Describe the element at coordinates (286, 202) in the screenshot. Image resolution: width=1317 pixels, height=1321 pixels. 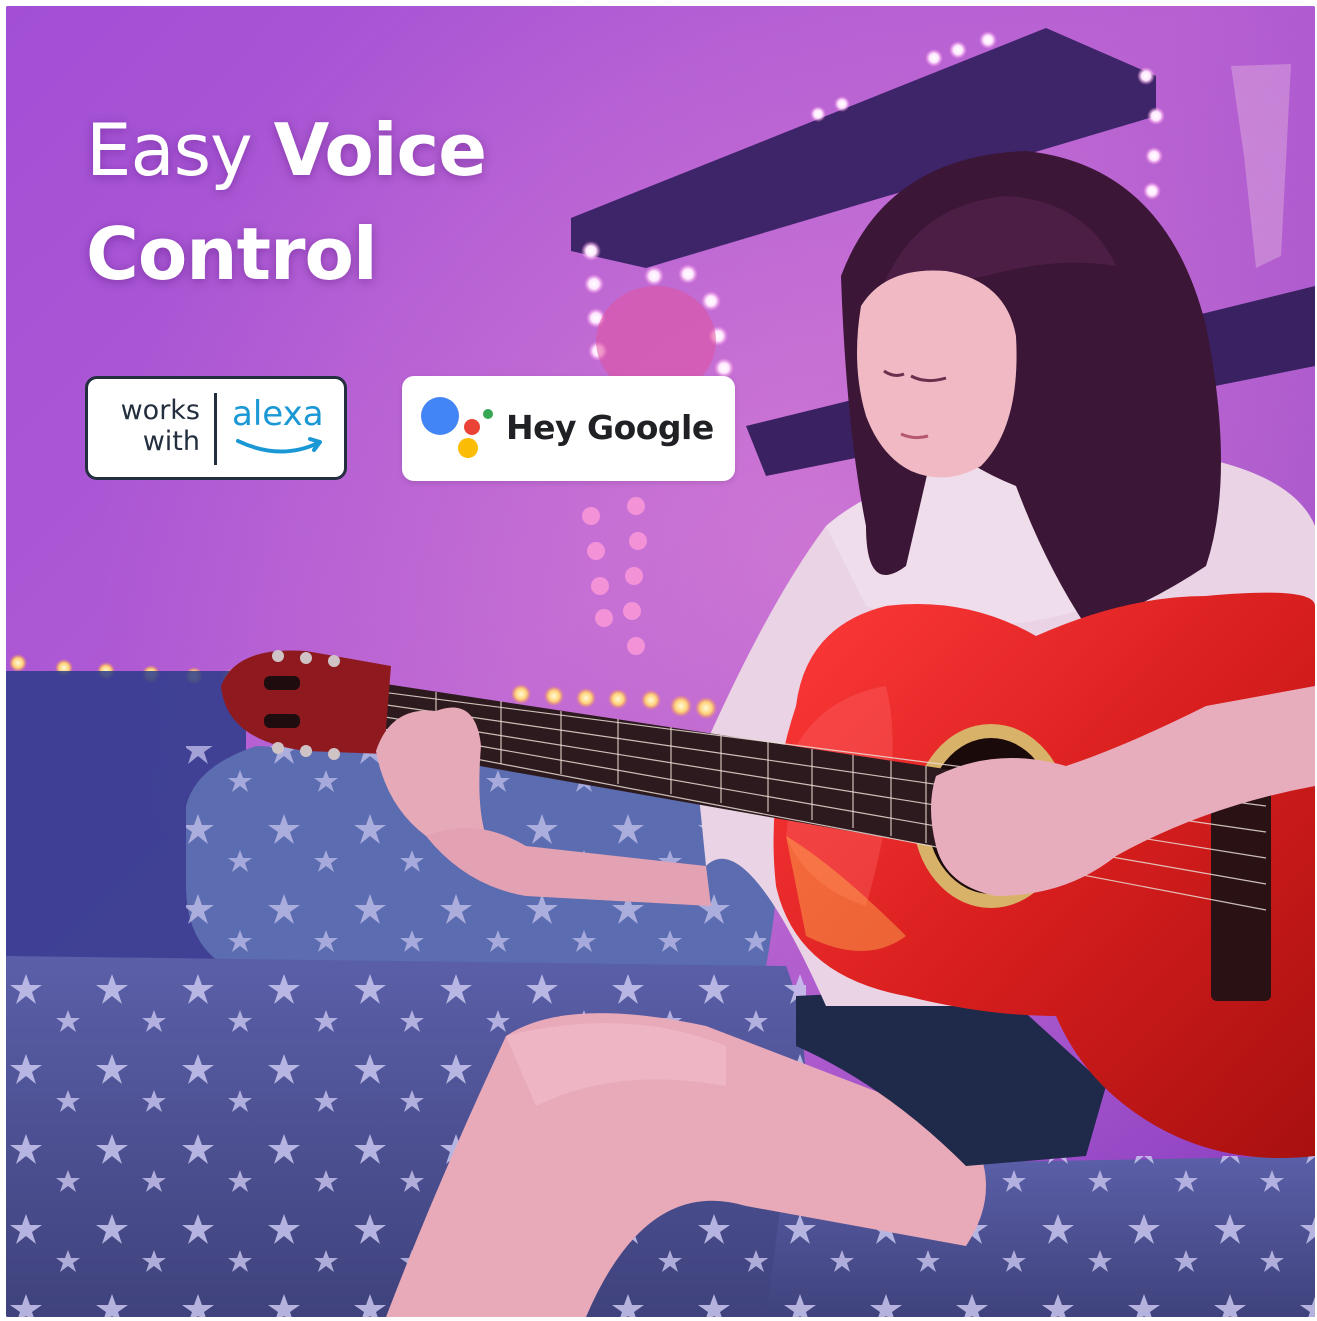
I see `headline: Easy Voice Control` at that location.